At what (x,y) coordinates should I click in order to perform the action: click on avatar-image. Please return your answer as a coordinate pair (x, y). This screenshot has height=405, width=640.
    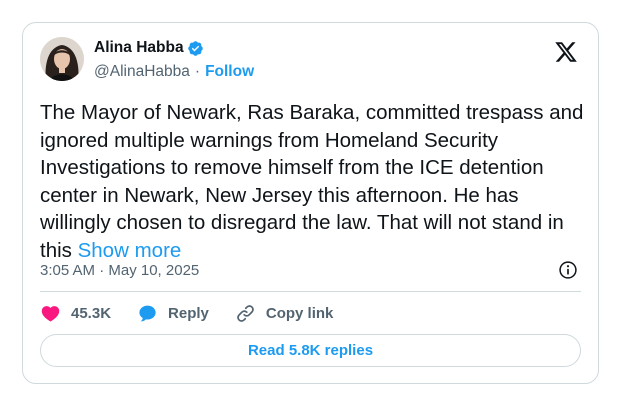
    Looking at the image, I should click on (62, 59).